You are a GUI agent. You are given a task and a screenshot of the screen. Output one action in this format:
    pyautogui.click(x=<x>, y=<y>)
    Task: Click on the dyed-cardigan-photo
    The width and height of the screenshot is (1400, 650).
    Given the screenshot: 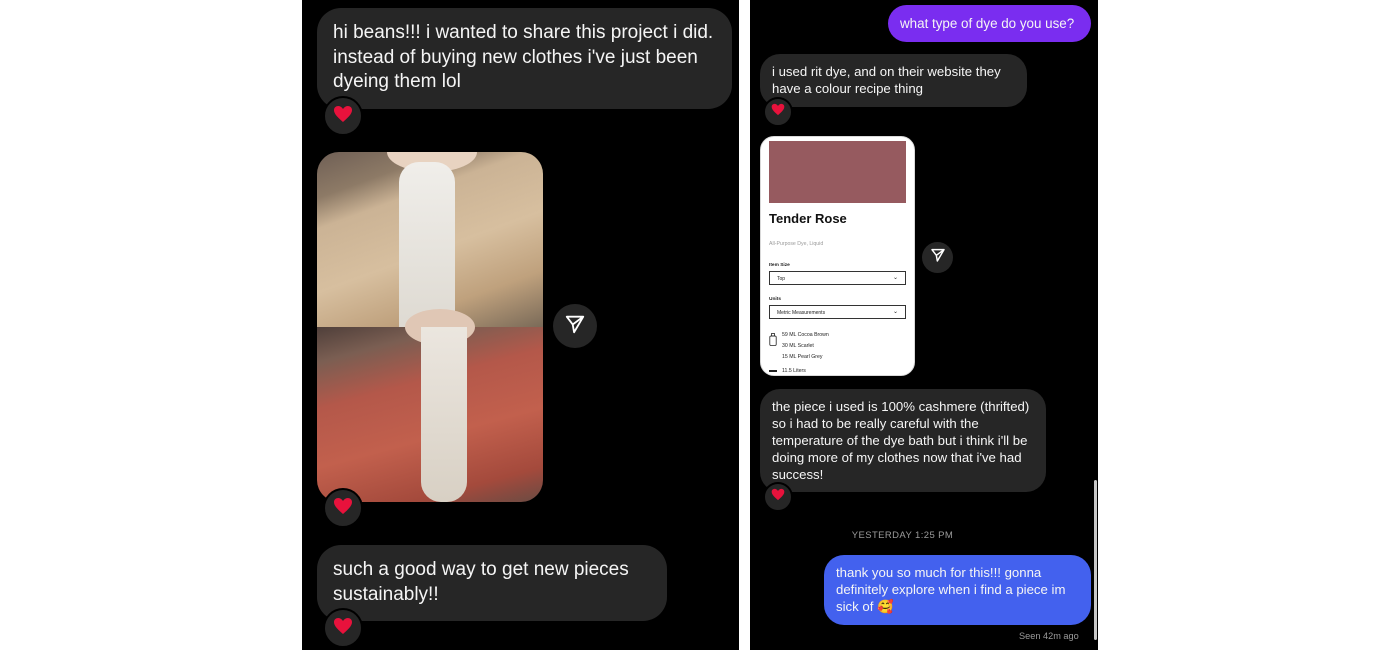 What is the action you would take?
    pyautogui.click(x=430, y=405)
    